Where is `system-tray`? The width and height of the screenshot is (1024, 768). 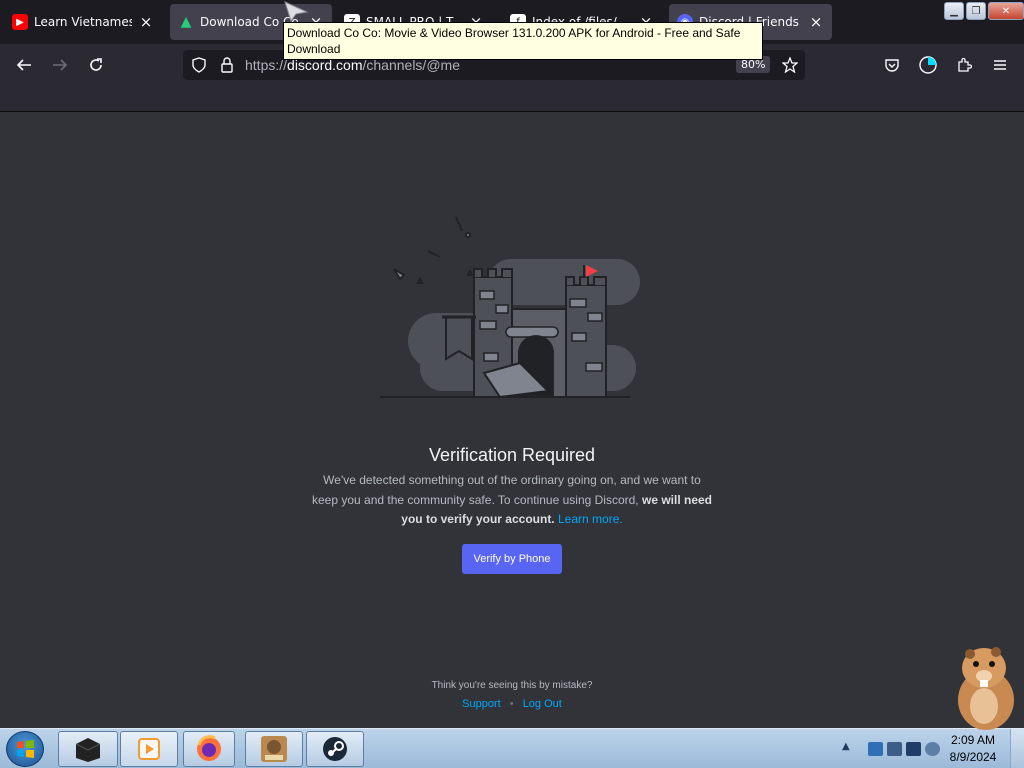
system-tray is located at coordinates (900, 749).